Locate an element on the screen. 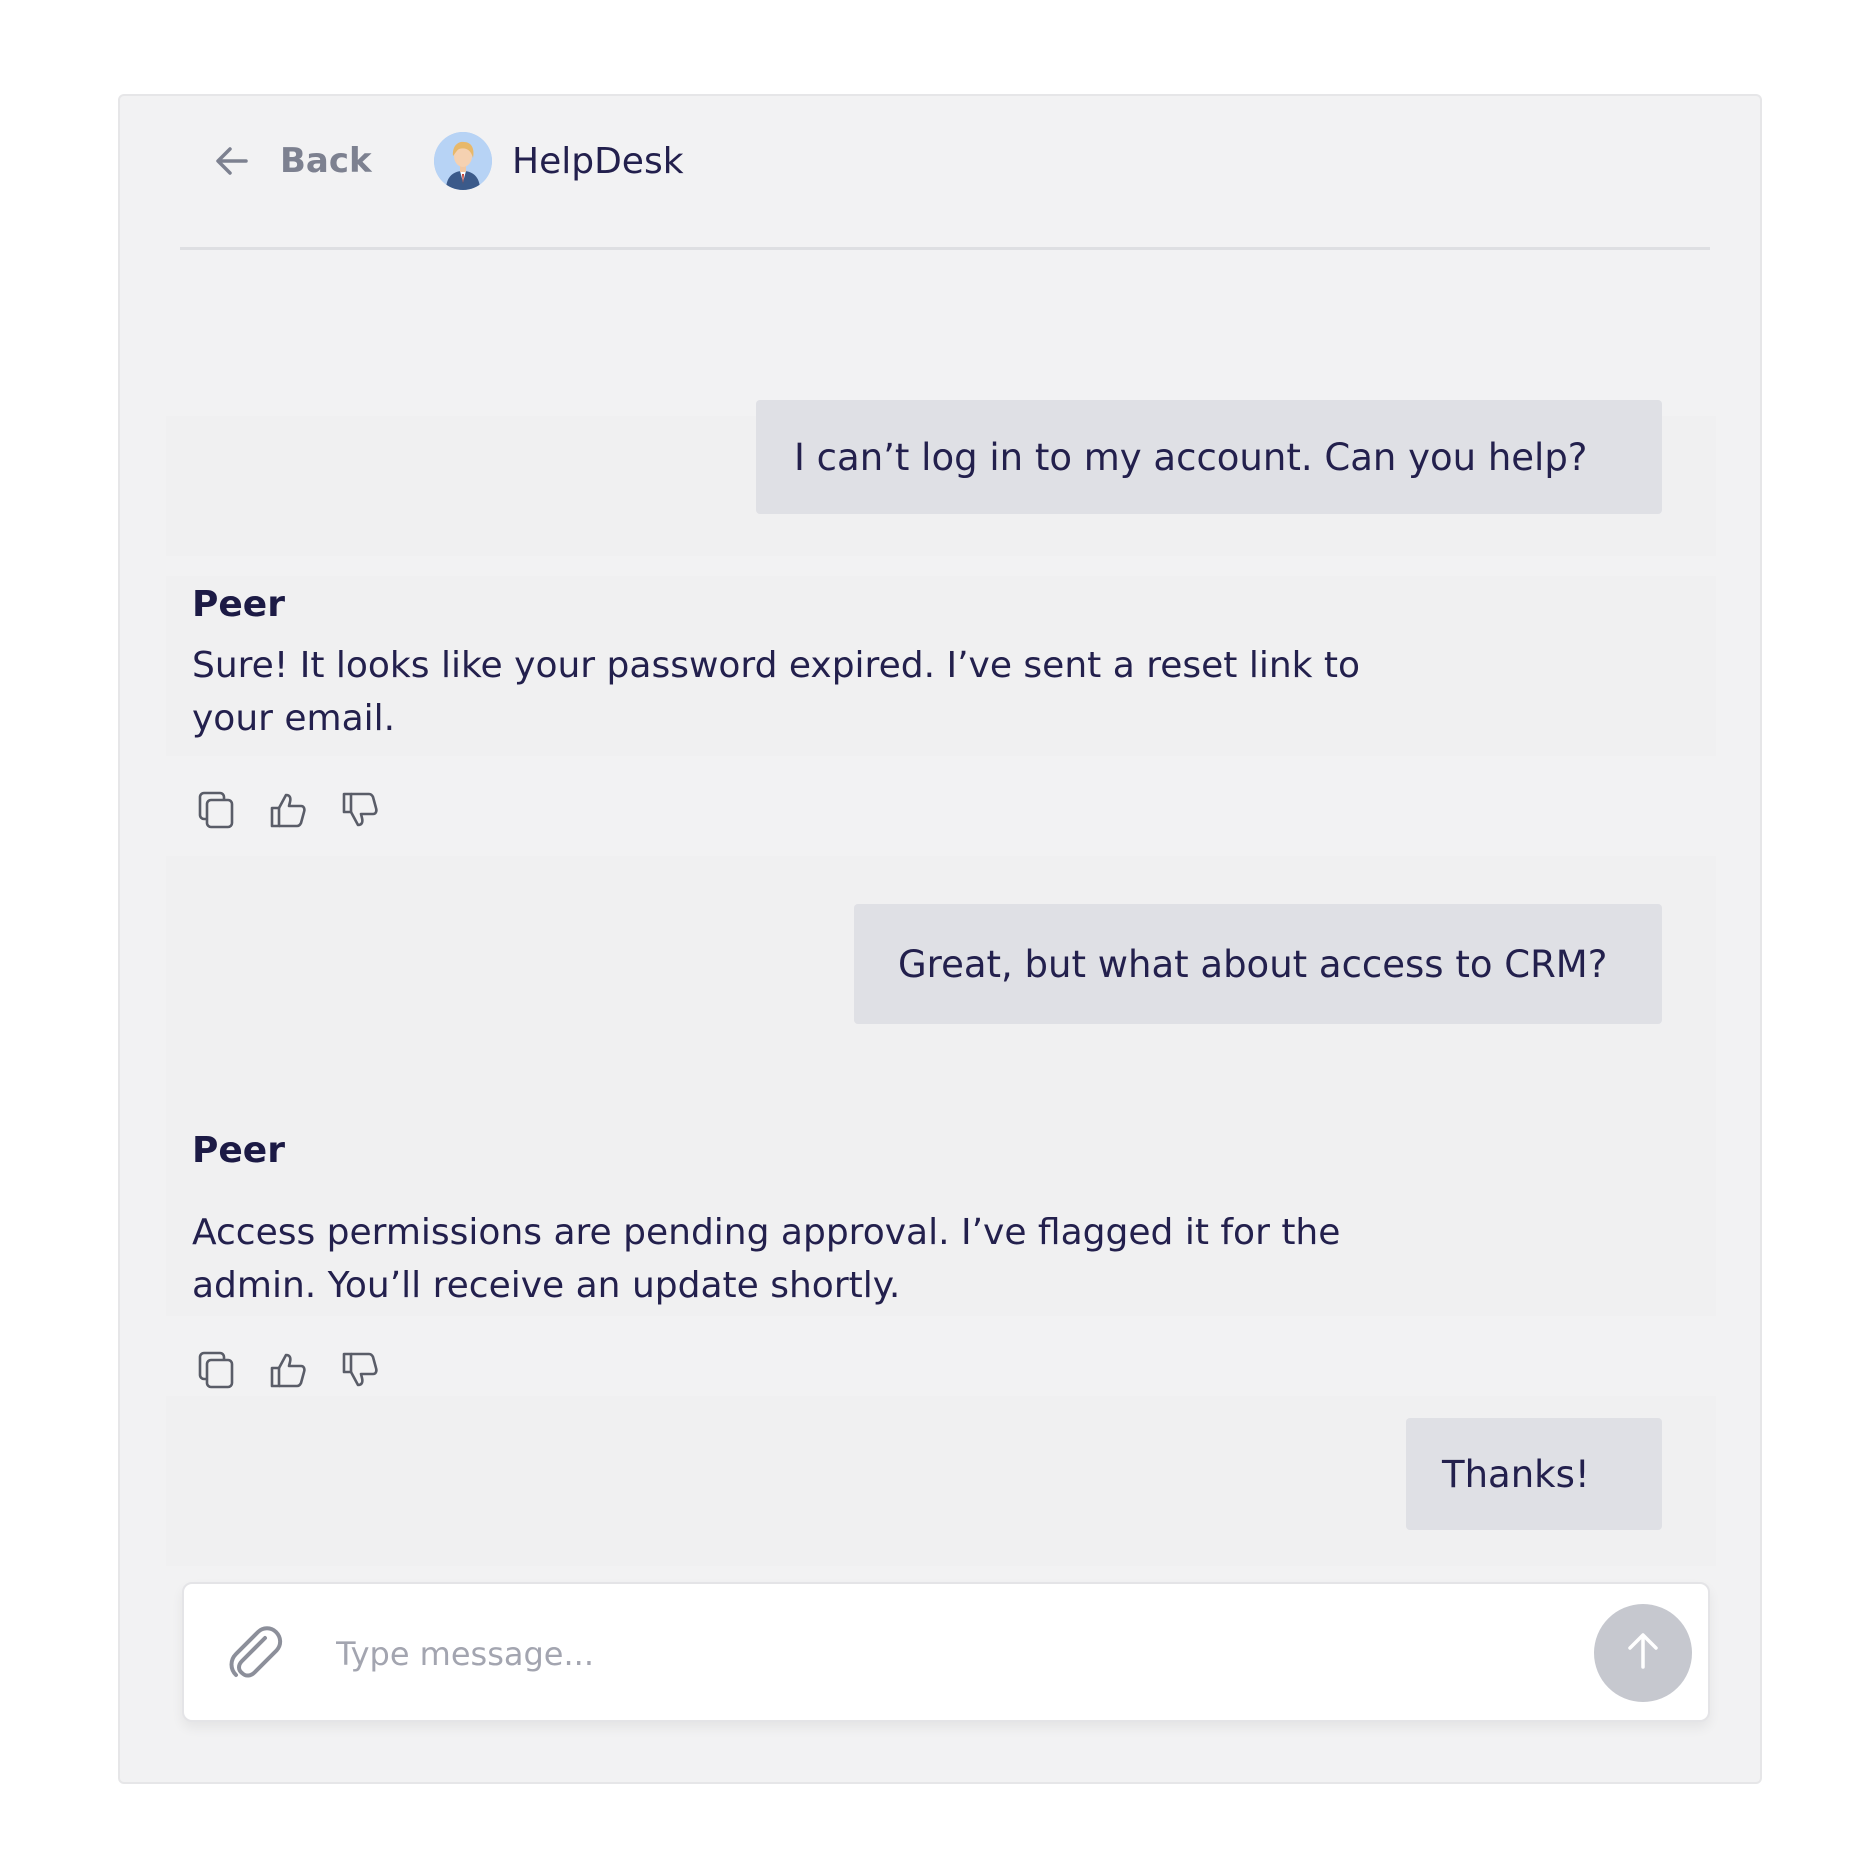 Image resolution: width=1875 pixels, height=1875 pixels. user-message-bubble: Great, but what about access to CRM? is located at coordinates (1258, 964).